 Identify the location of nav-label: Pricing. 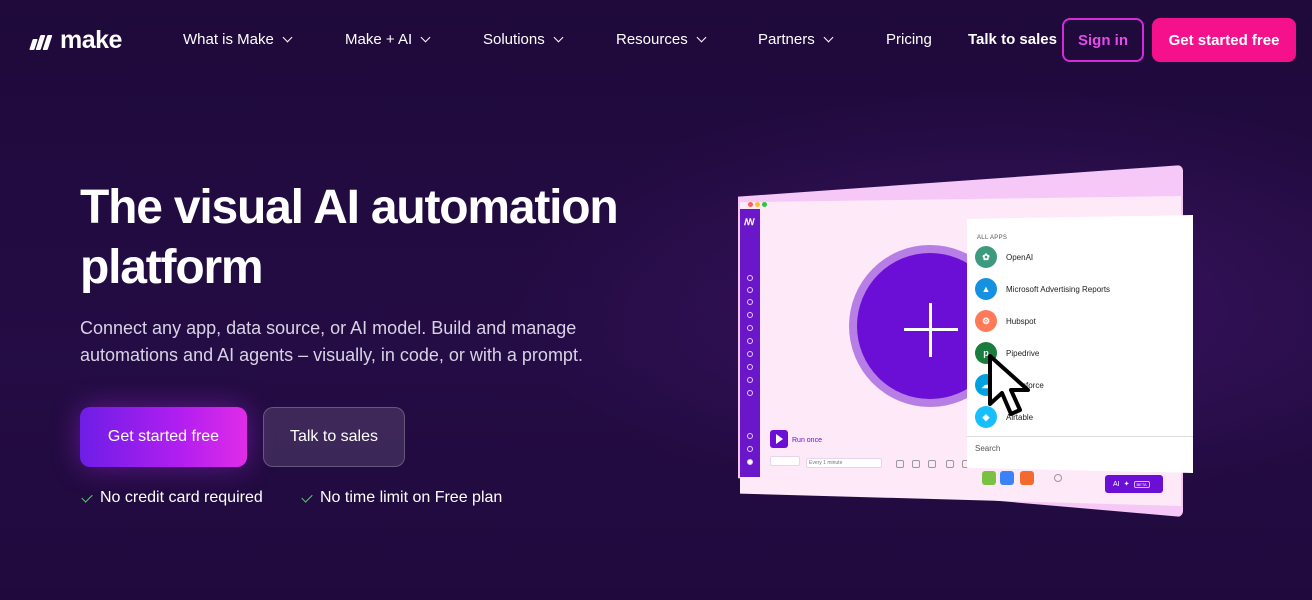
(909, 39).